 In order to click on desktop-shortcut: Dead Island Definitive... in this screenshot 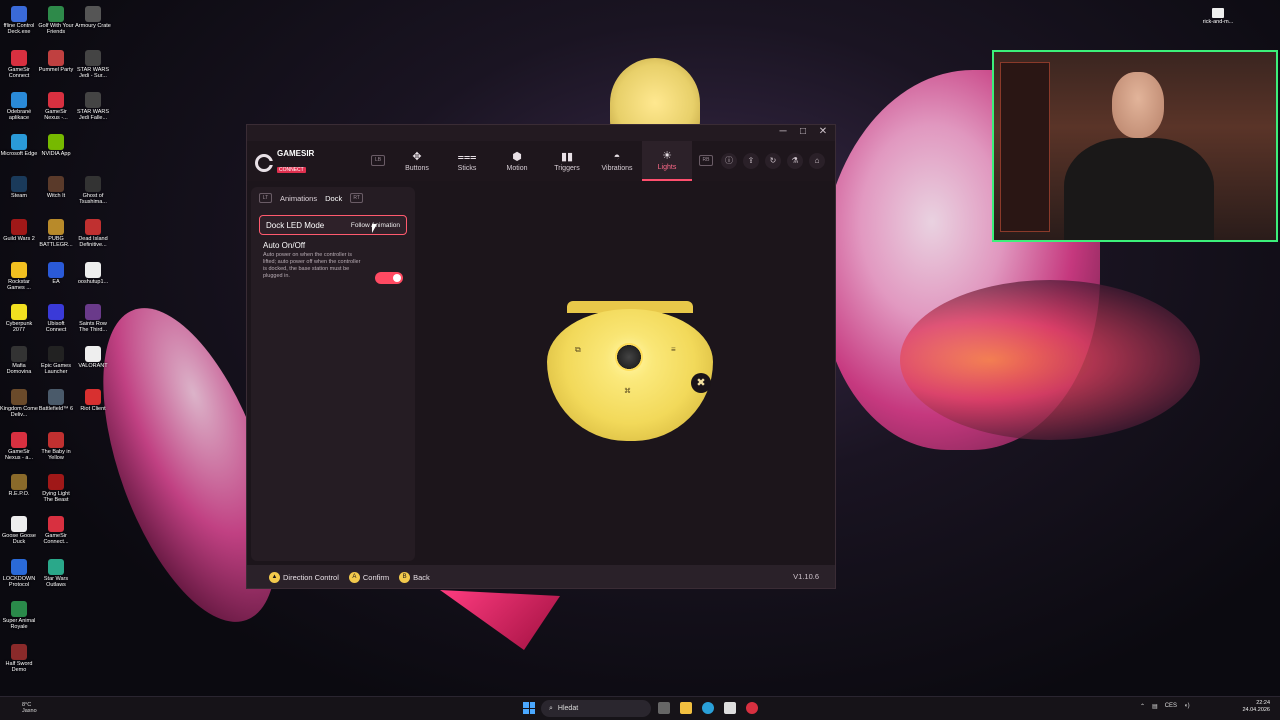, I will do `click(93, 231)`.